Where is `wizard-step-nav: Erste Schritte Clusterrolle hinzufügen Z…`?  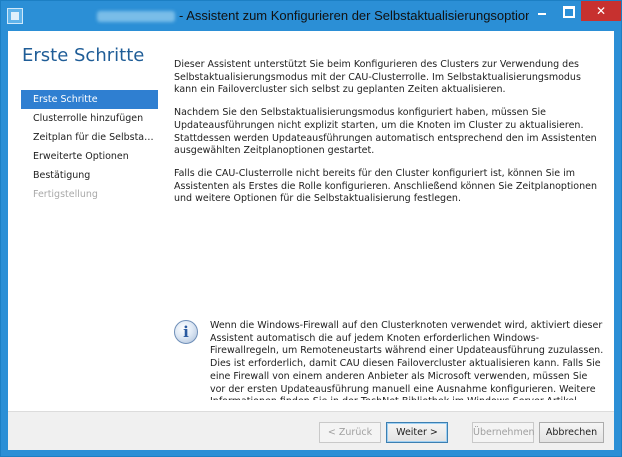 wizard-step-nav: Erste Schritte Clusterrolle hinzufügen Z… is located at coordinates (89, 147).